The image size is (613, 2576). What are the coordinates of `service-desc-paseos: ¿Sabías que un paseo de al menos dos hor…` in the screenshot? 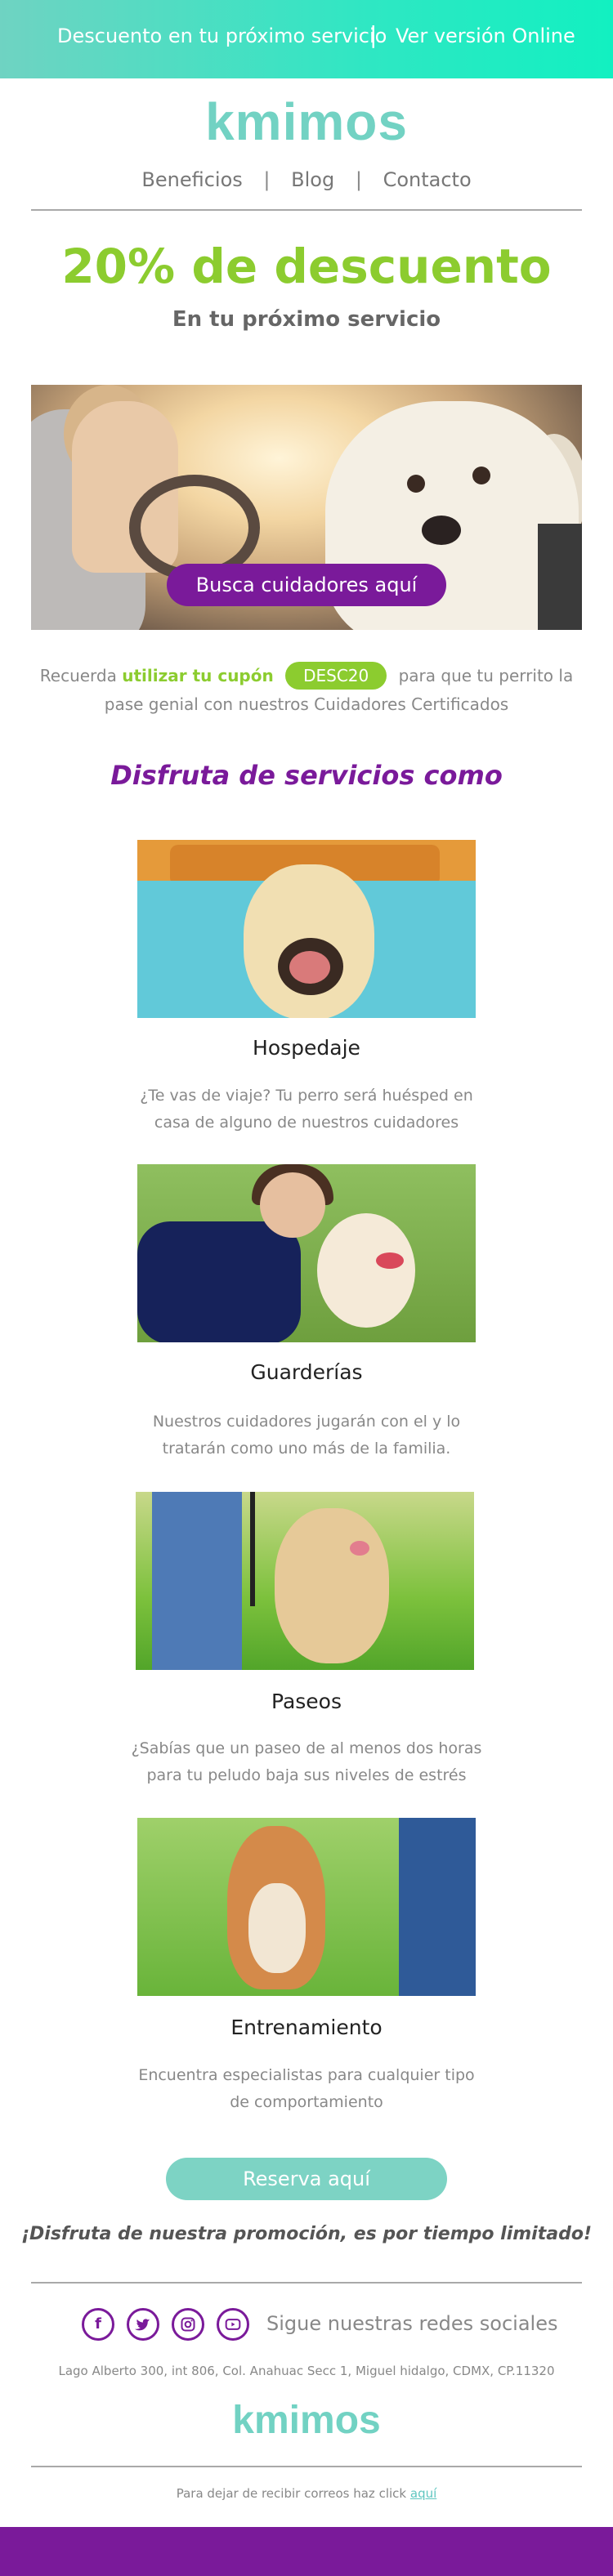 It's located at (306, 1762).